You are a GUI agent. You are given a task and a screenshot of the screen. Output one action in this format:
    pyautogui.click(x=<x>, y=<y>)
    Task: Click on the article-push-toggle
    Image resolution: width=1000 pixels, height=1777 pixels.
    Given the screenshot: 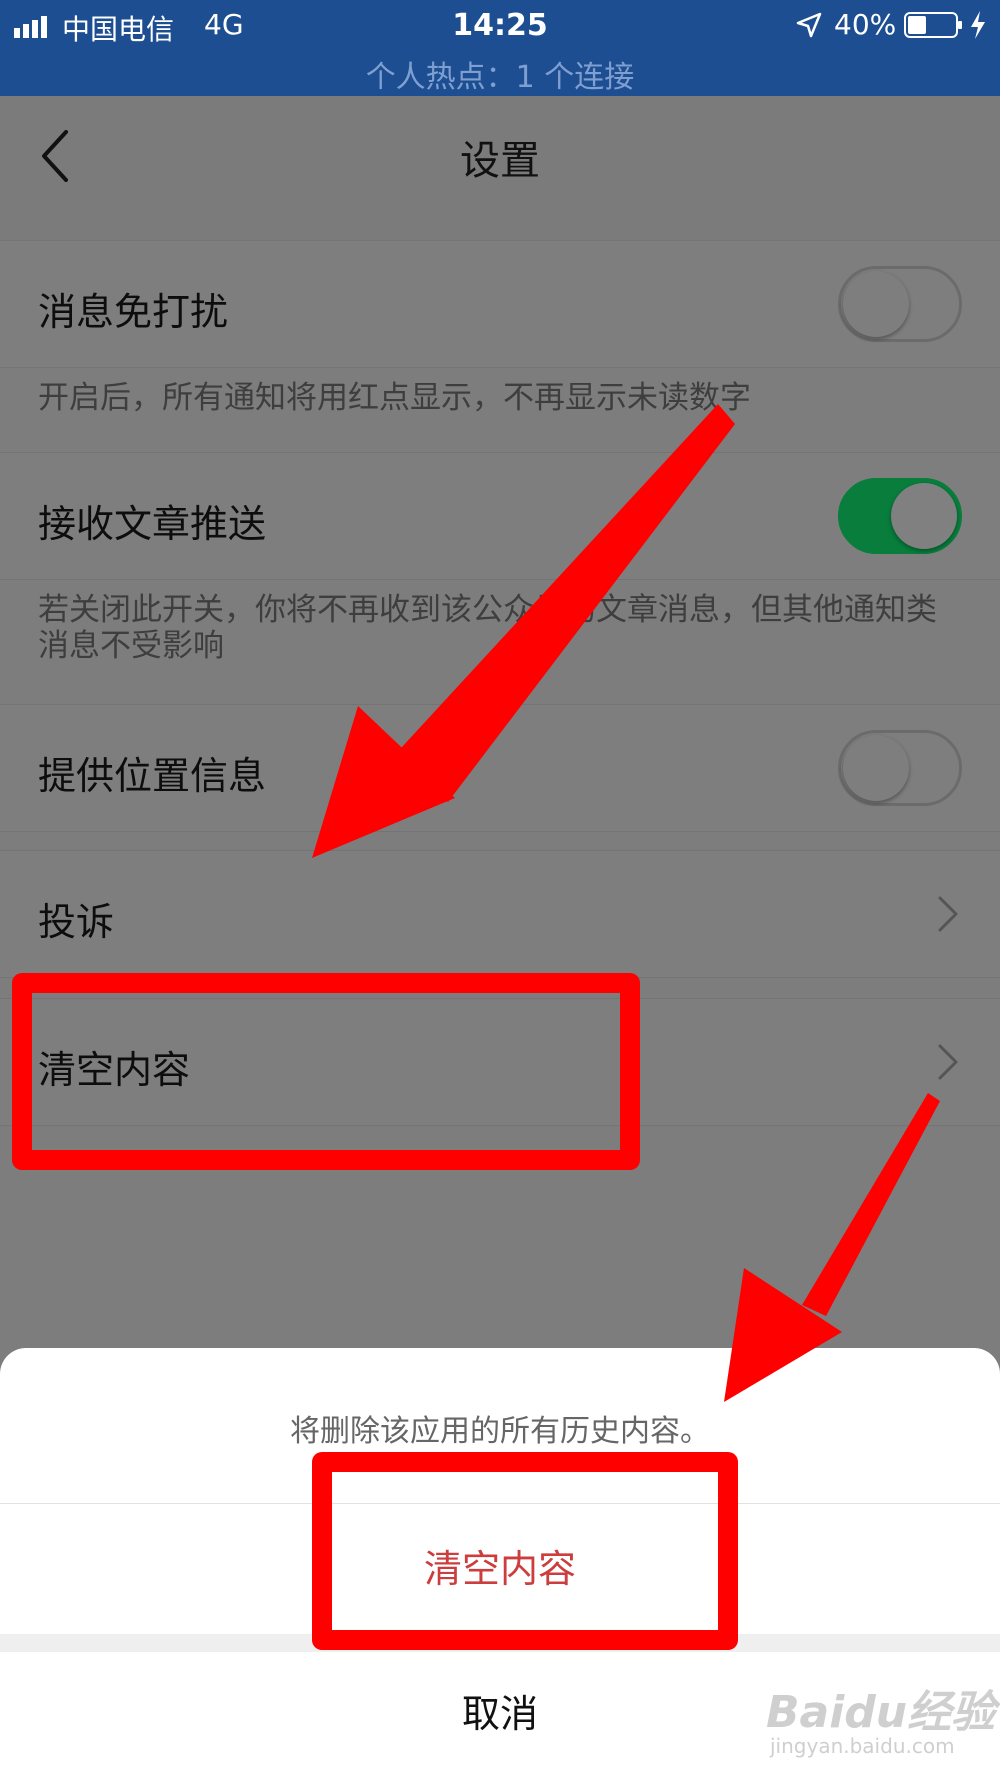 What is the action you would take?
    pyautogui.click(x=900, y=516)
    